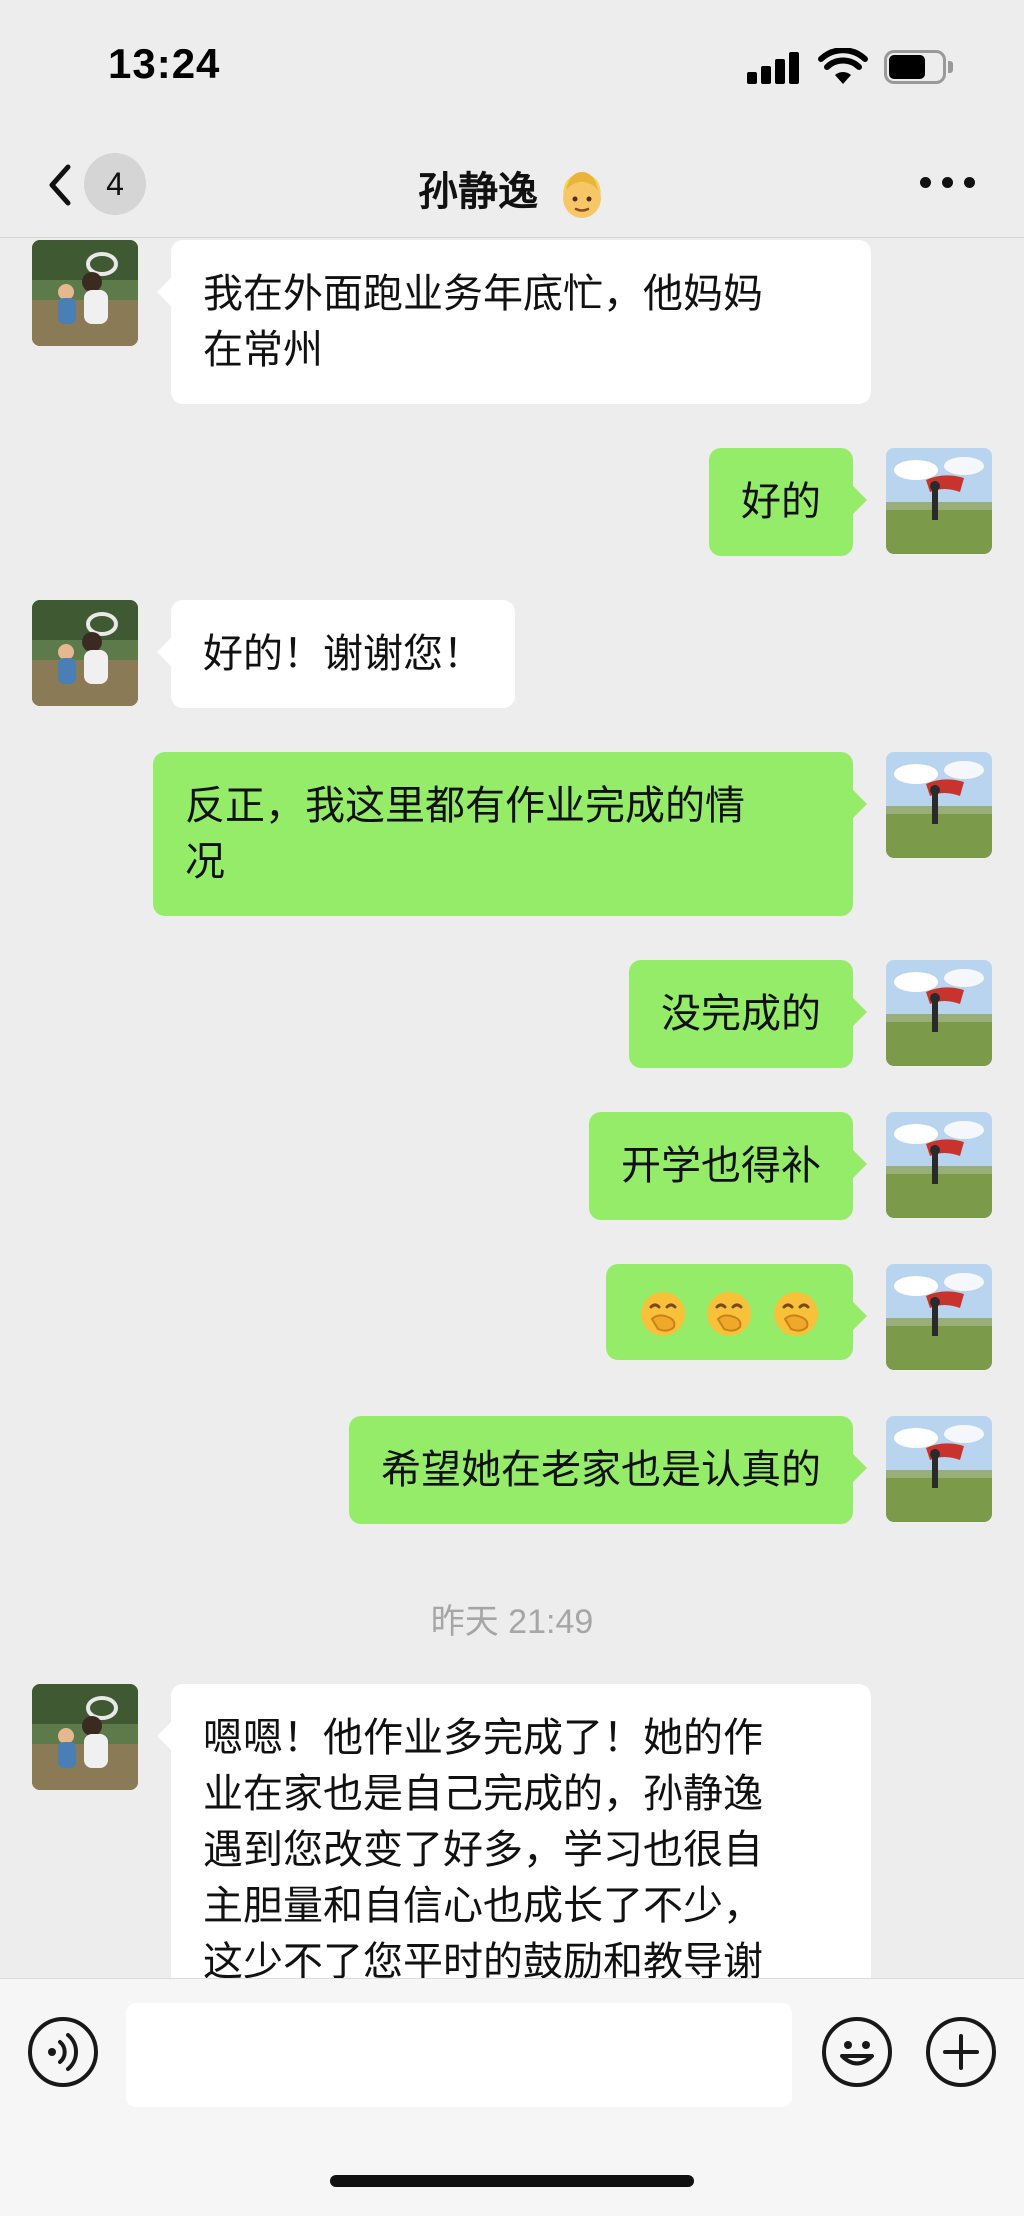 Image resolution: width=1024 pixels, height=2216 pixels. I want to click on message-text: 好的！谢谢您！, so click(343, 654).